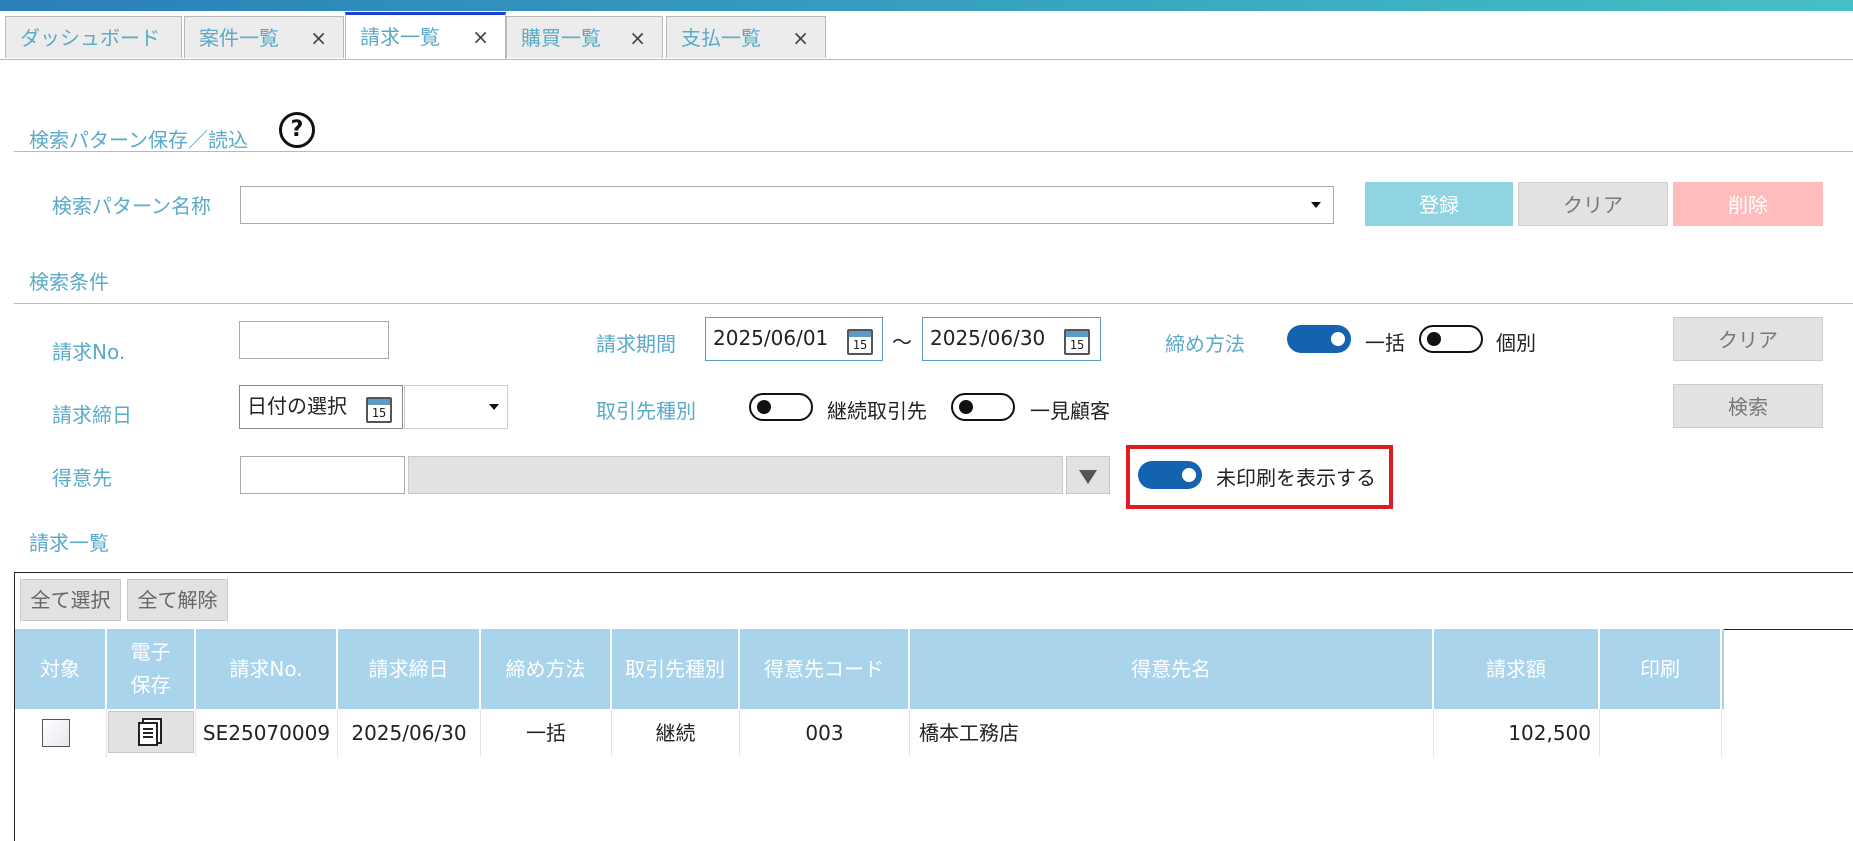 The width and height of the screenshot is (1853, 841). Describe the element at coordinates (409, 733) in the screenshot. I see `cell-closing-date: 2025/06/30` at that location.